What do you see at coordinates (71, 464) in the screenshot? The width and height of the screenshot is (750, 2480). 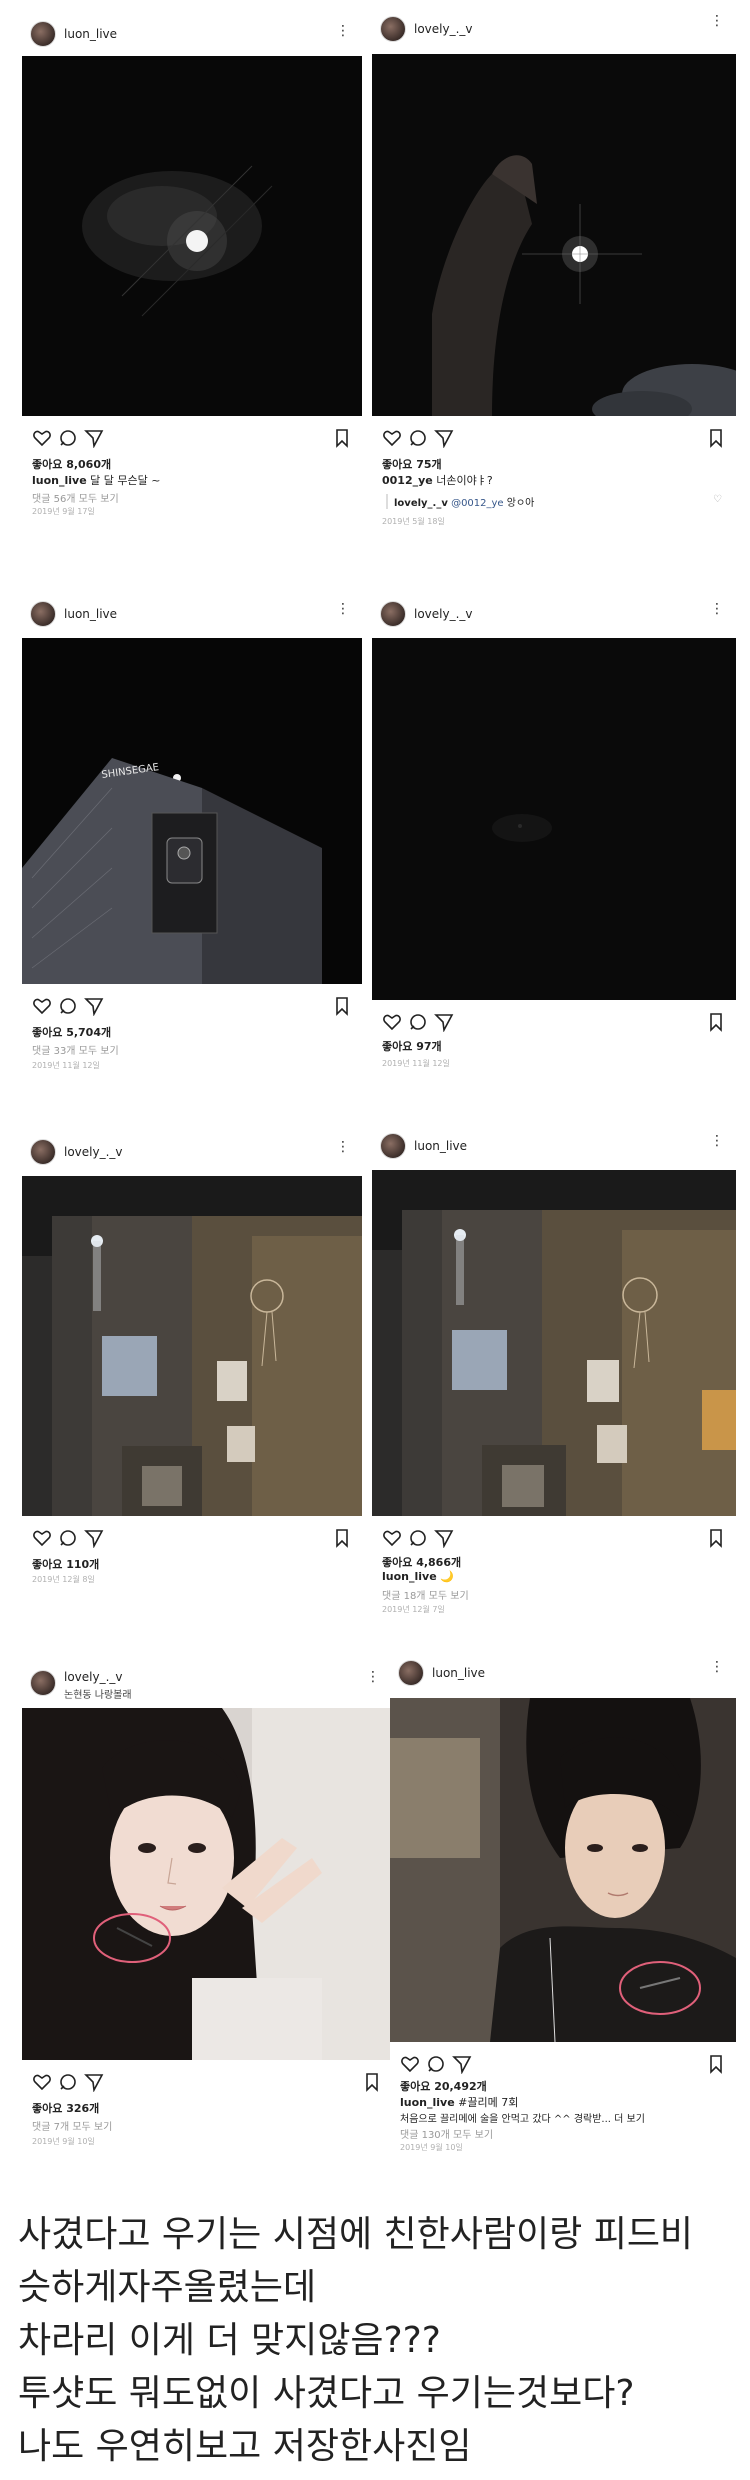 I see `like-count: 좋아요 8,060개` at bounding box center [71, 464].